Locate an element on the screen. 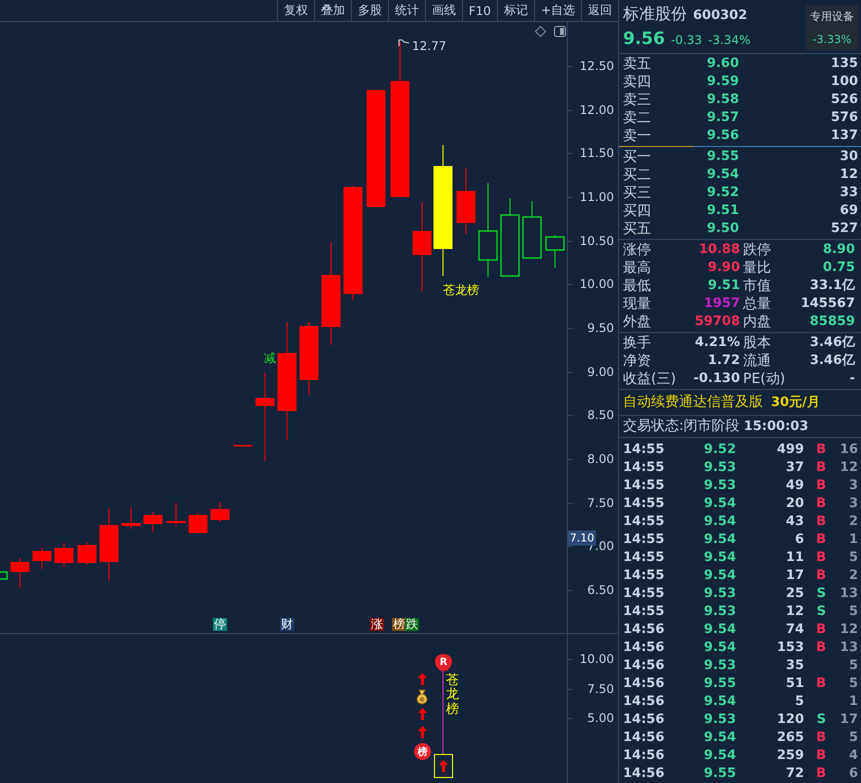  stat-label: 最高 is located at coordinates (637, 267).